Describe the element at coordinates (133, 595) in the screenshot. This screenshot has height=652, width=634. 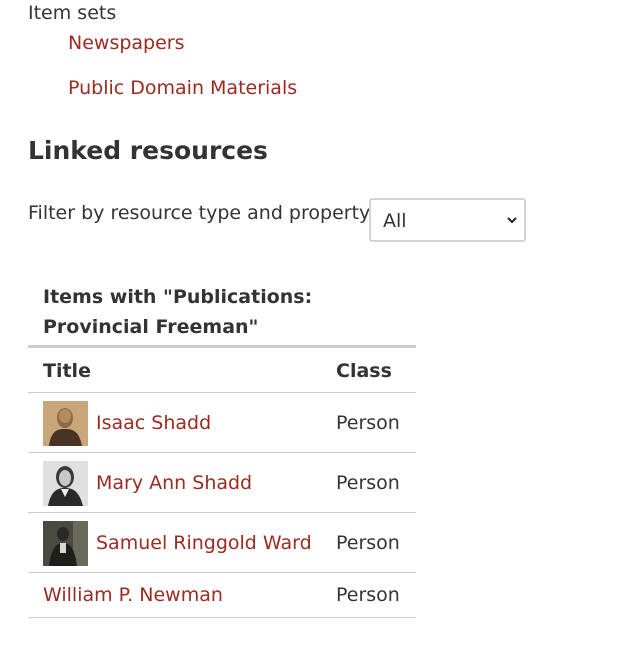
I see `row-title-link: William P. Newman` at that location.